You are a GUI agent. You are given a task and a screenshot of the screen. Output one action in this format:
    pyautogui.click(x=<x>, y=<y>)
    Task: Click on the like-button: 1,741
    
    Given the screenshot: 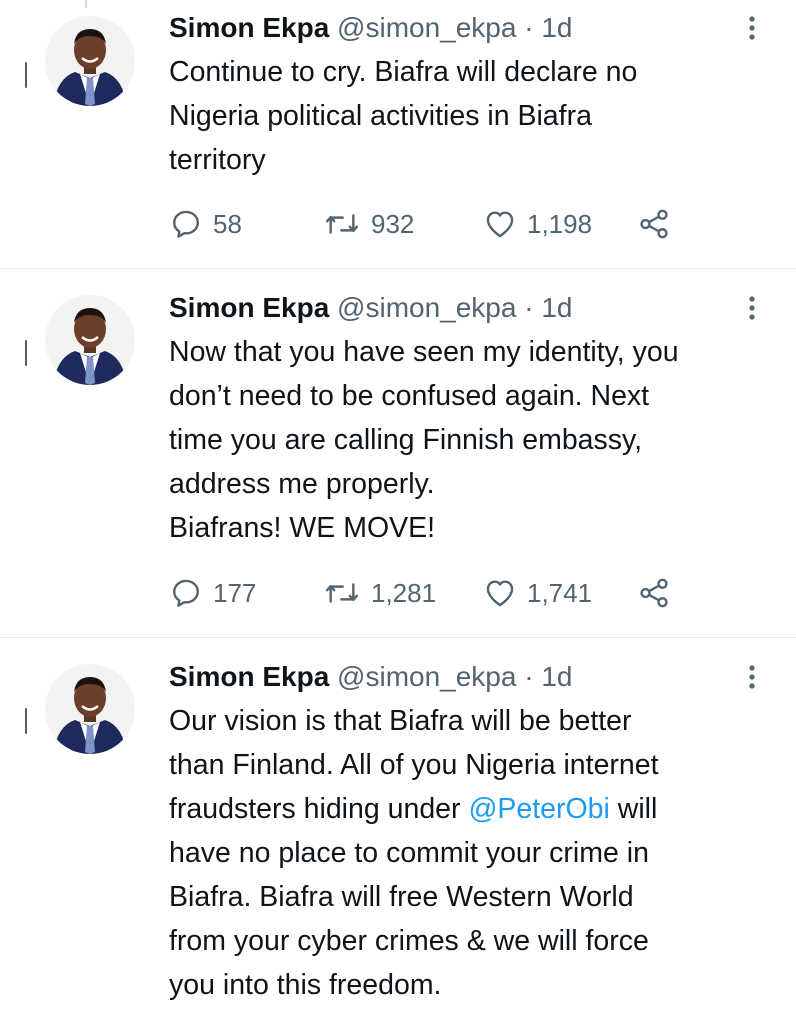 What is the action you would take?
    pyautogui.click(x=537, y=593)
    